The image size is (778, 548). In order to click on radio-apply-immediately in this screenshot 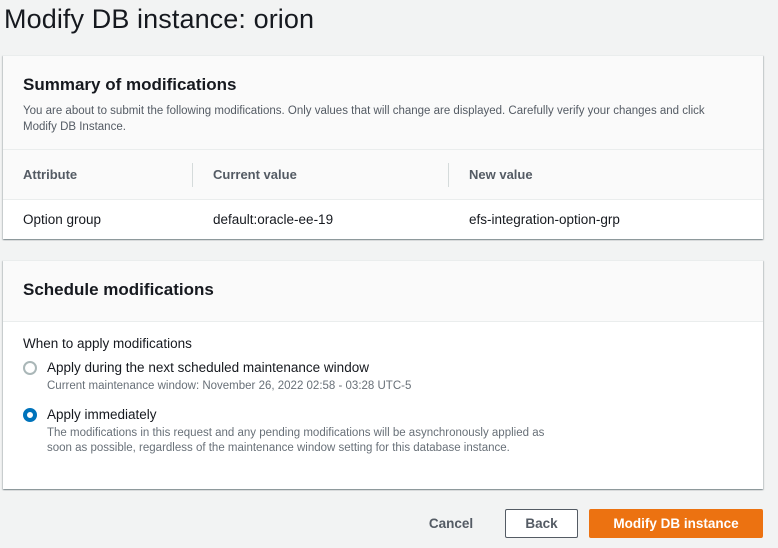, I will do `click(30, 415)`.